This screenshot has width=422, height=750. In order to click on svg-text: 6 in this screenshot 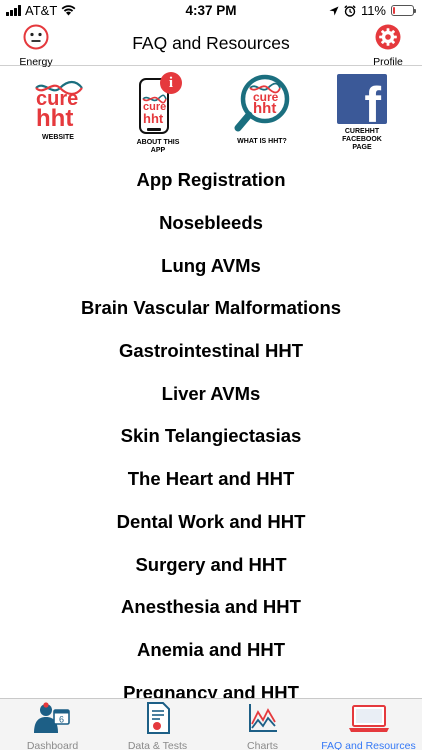, I will do `click(60, 720)`.